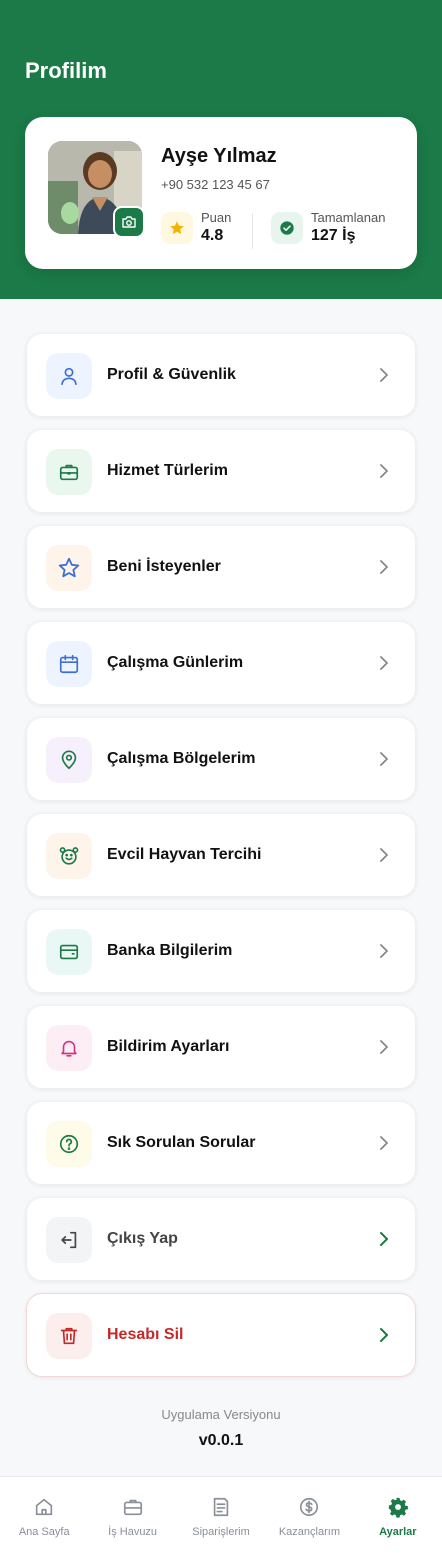 Image resolution: width=442 pixels, height=1553 pixels. I want to click on trash-icon, so click(69, 1336).